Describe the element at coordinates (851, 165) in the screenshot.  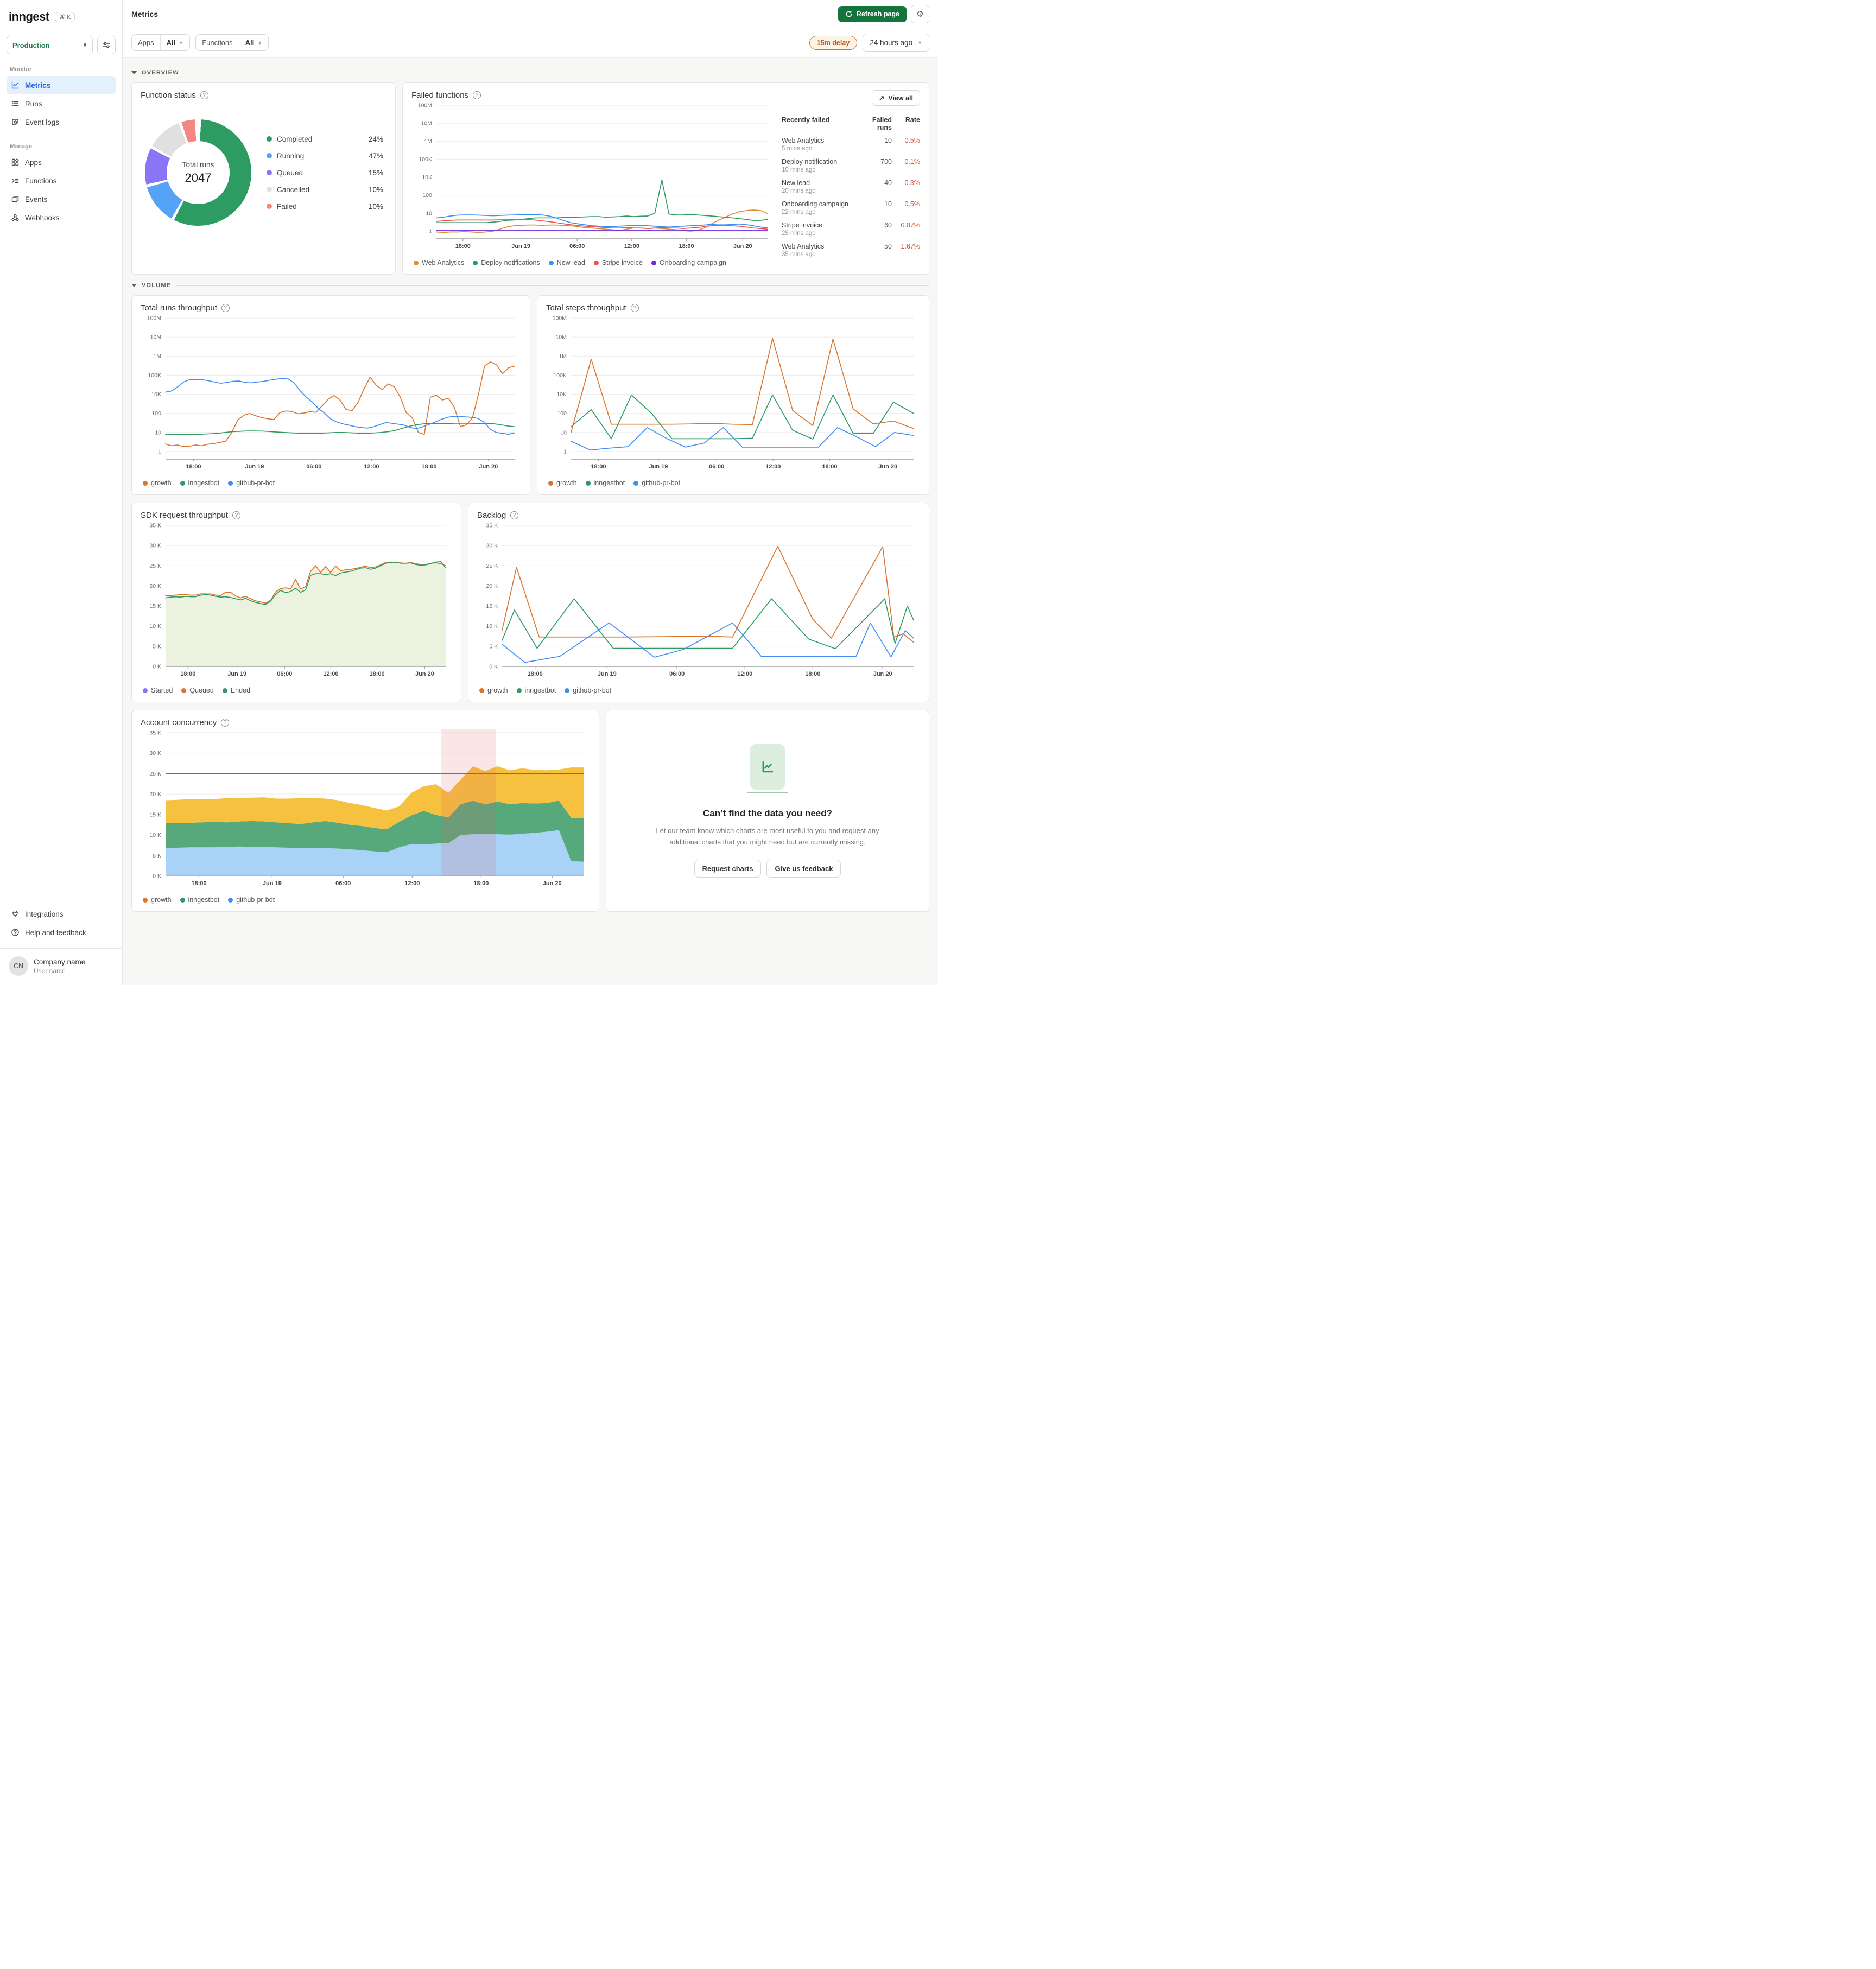
I see `table-row: Deploy notification 10 mins ago 700 0.1%` at that location.